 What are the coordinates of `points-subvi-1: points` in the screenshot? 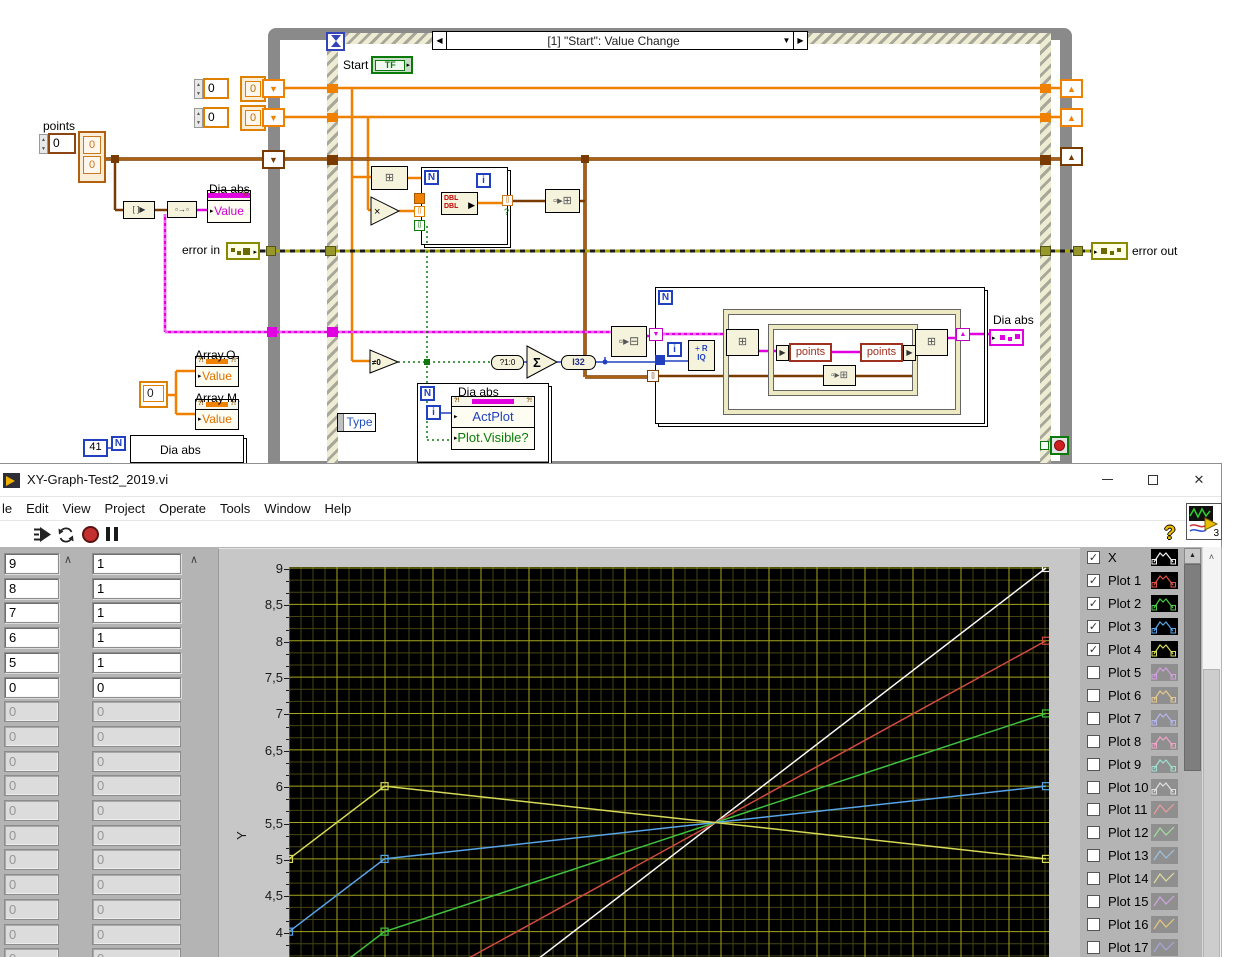 It's located at (810, 352).